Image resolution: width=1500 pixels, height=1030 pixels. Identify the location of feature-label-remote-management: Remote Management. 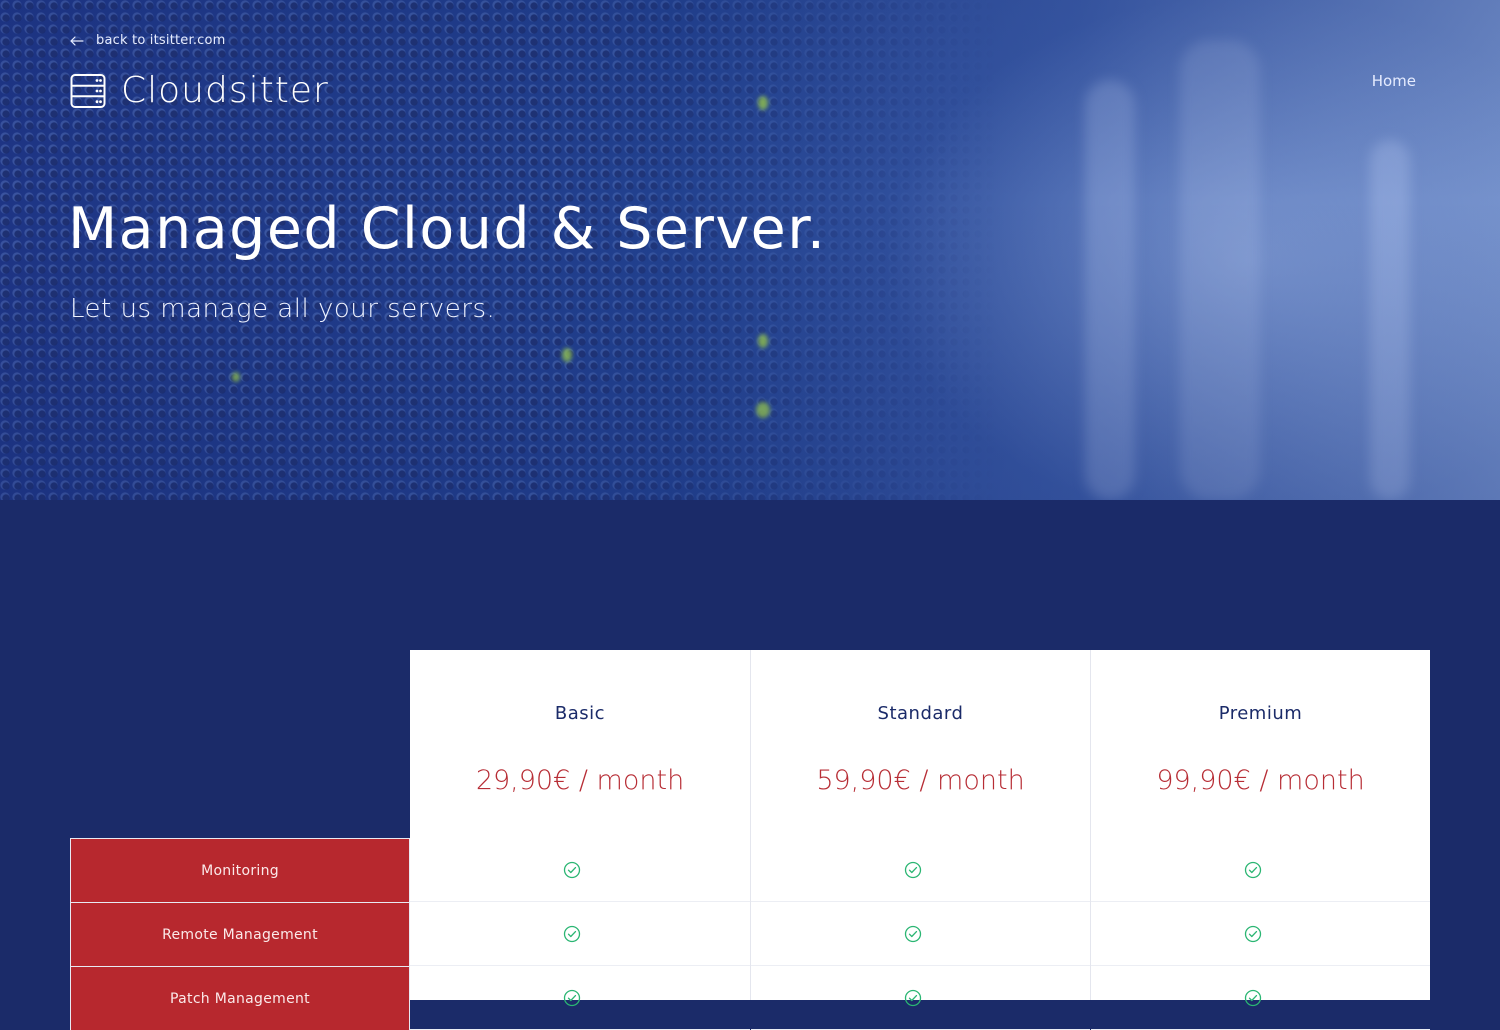
(240, 934).